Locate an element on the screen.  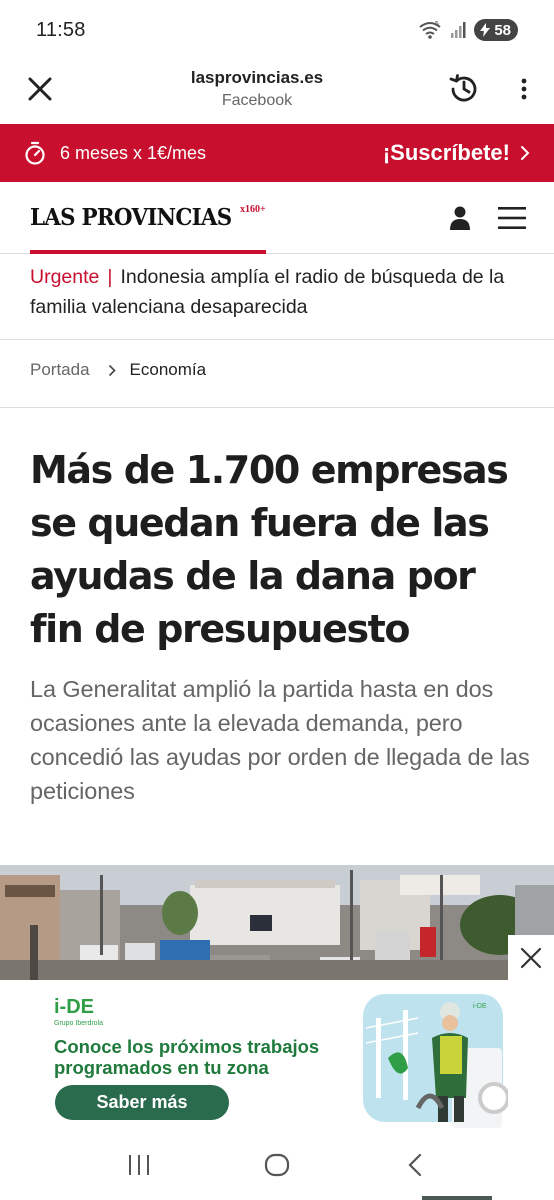
user-icon is located at coordinates (460, 218).